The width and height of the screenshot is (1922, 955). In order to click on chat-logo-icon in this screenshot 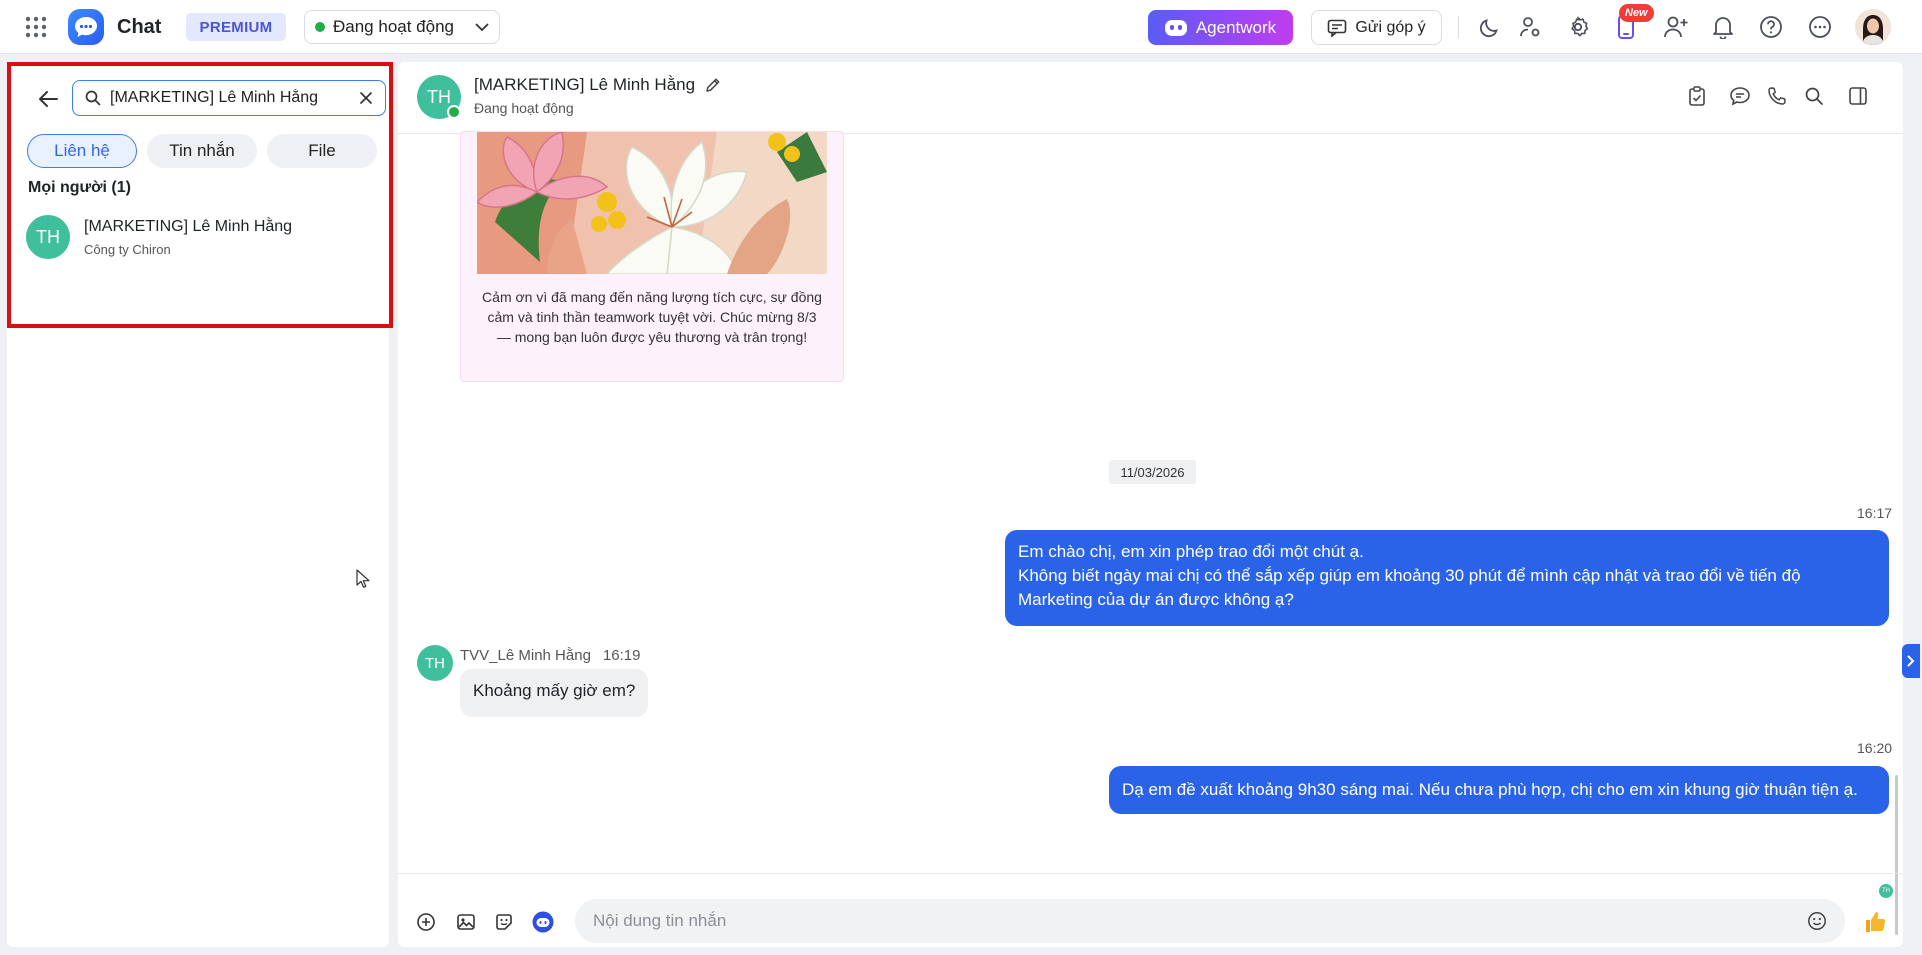, I will do `click(86, 27)`.